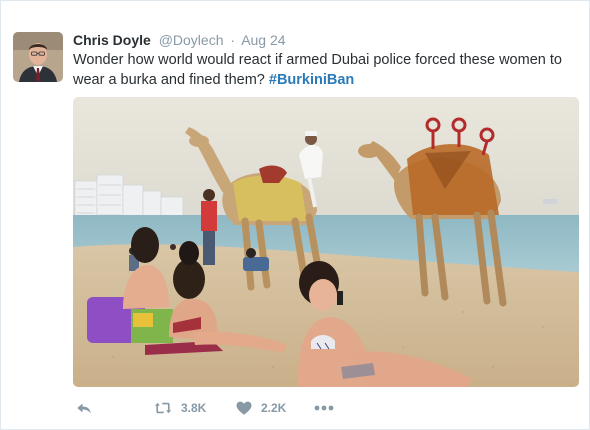 The image size is (590, 430). I want to click on author-name: Chris Doyle, so click(112, 40).